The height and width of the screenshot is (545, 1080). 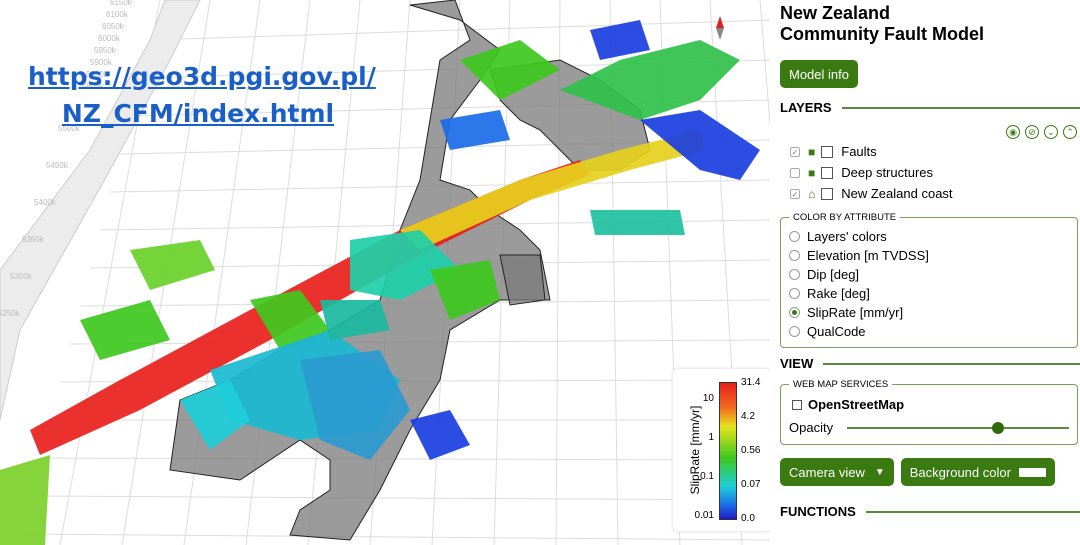 What do you see at coordinates (928, 132) in the screenshot?
I see `layer-toolbar: ◉ ⊘ ⌄ ⌃` at bounding box center [928, 132].